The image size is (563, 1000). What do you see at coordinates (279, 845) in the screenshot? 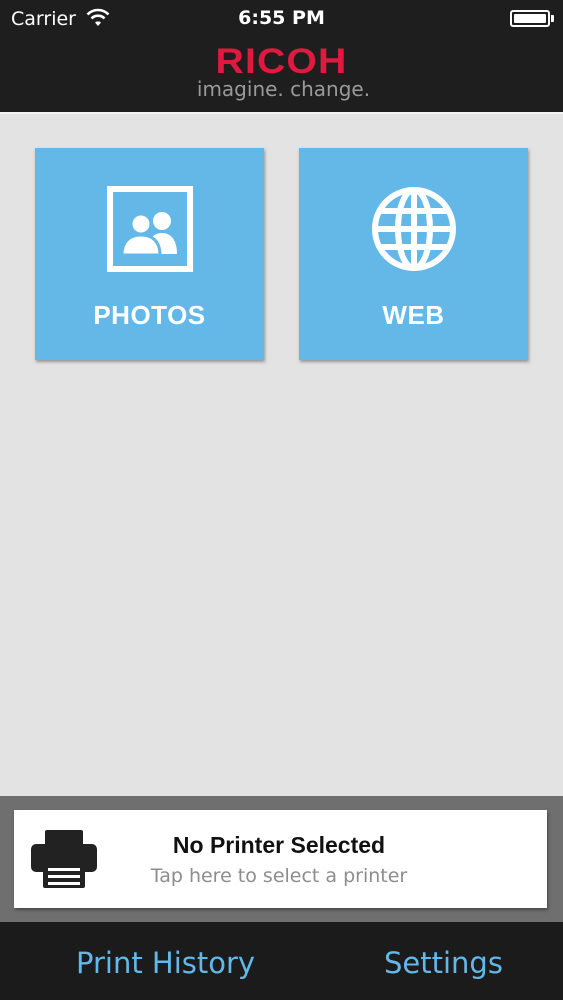
I see `printer-status-title: No Printer Selected` at bounding box center [279, 845].